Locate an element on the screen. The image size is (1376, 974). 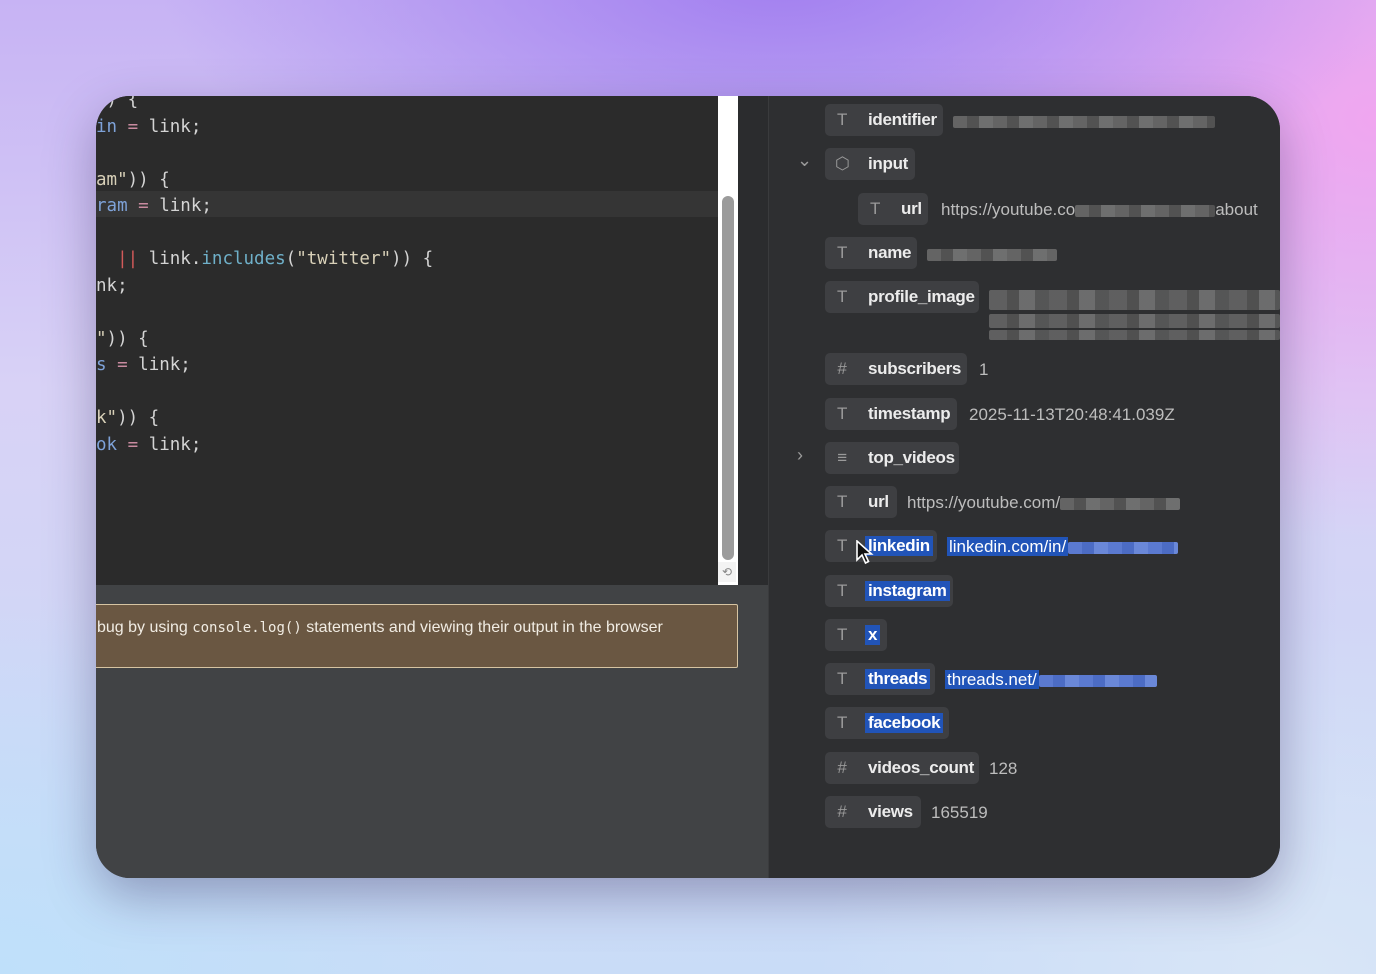
object-type-icon: ⬡ is located at coordinates (842, 163).